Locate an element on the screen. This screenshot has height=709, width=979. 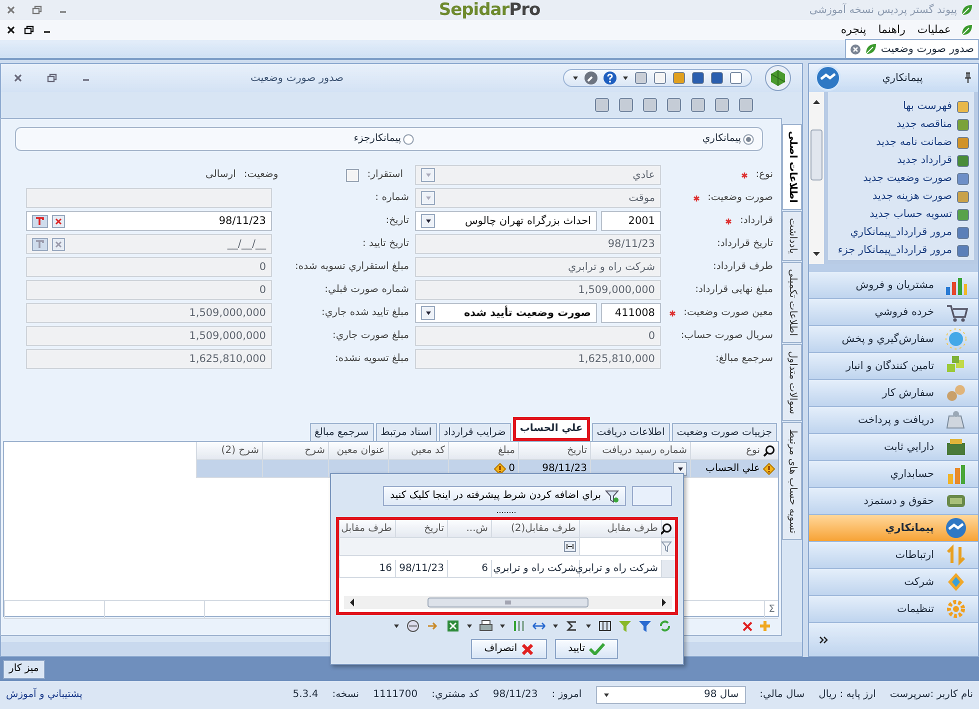
filter-button: براي اضافه کردن شرط پیشرفته در اینجا کلیک کنید is located at coordinates (504, 496).